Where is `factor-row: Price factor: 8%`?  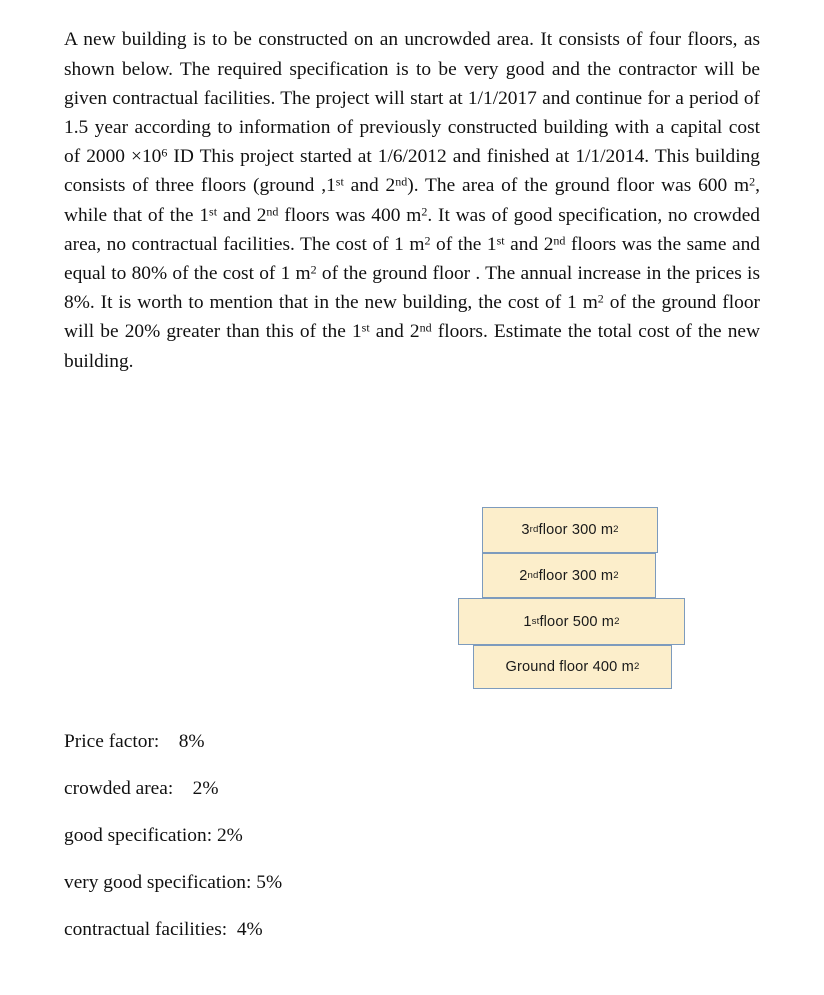 factor-row: Price factor: 8% is located at coordinates (274, 754).